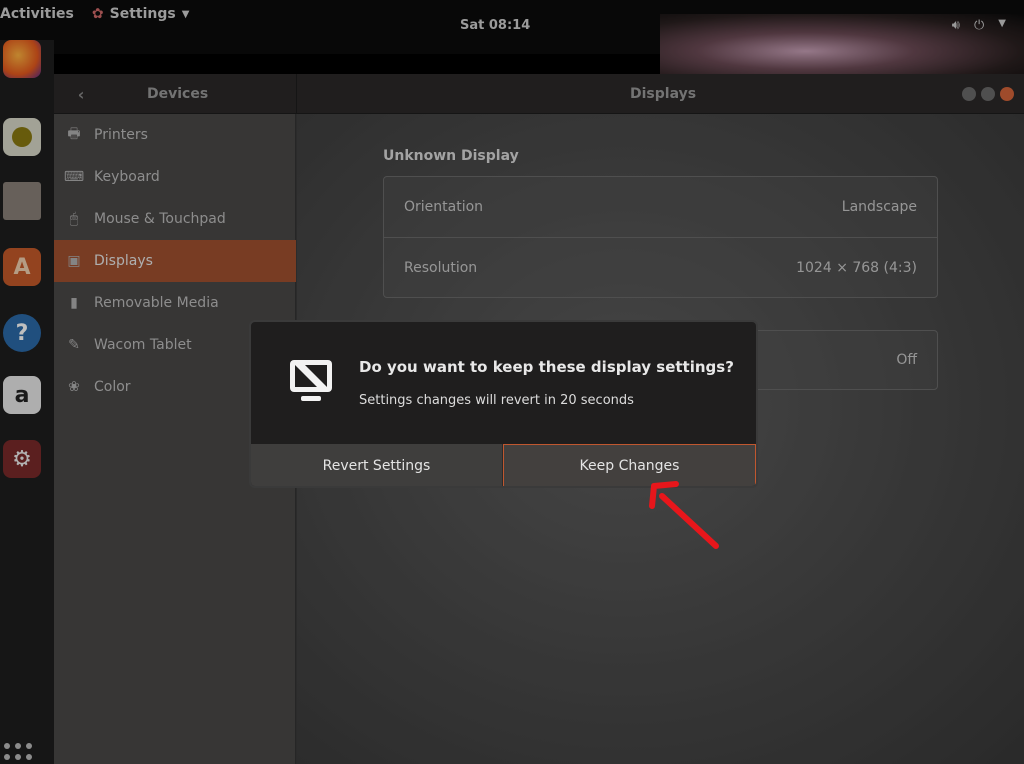 This screenshot has width=1024, height=764. What do you see at coordinates (123, 261) in the screenshot?
I see `sidebar-item-label: Displays` at bounding box center [123, 261].